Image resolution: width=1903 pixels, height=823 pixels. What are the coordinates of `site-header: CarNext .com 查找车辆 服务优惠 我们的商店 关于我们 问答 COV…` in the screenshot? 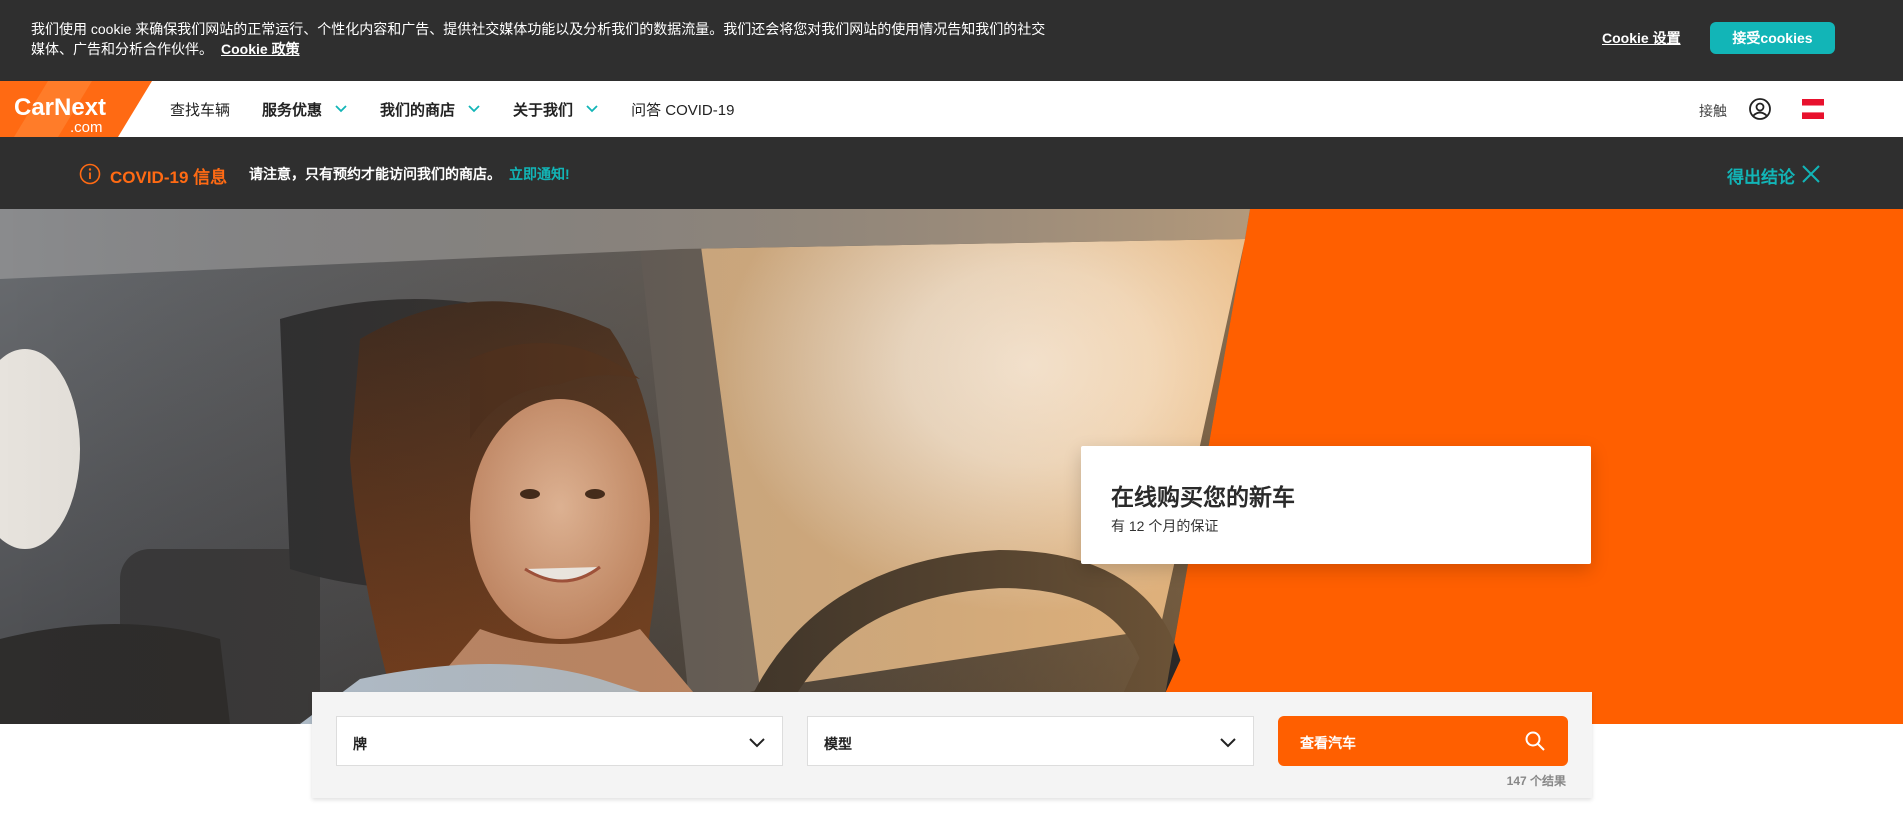 It's located at (951, 109).